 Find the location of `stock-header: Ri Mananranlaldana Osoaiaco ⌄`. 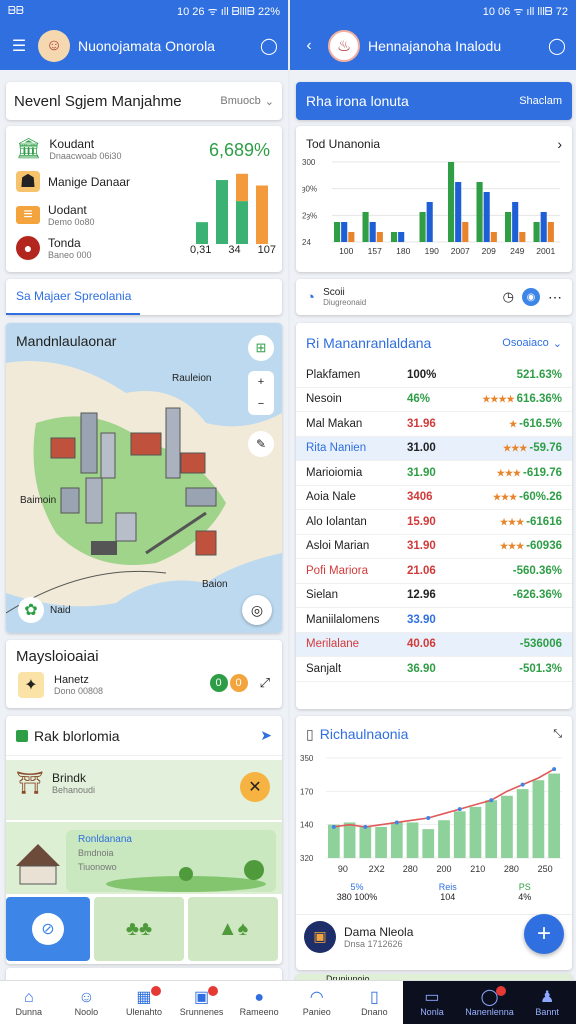

stock-header: Ri Mananranlaldana Osoaiaco ⌄ is located at coordinates (434, 343).